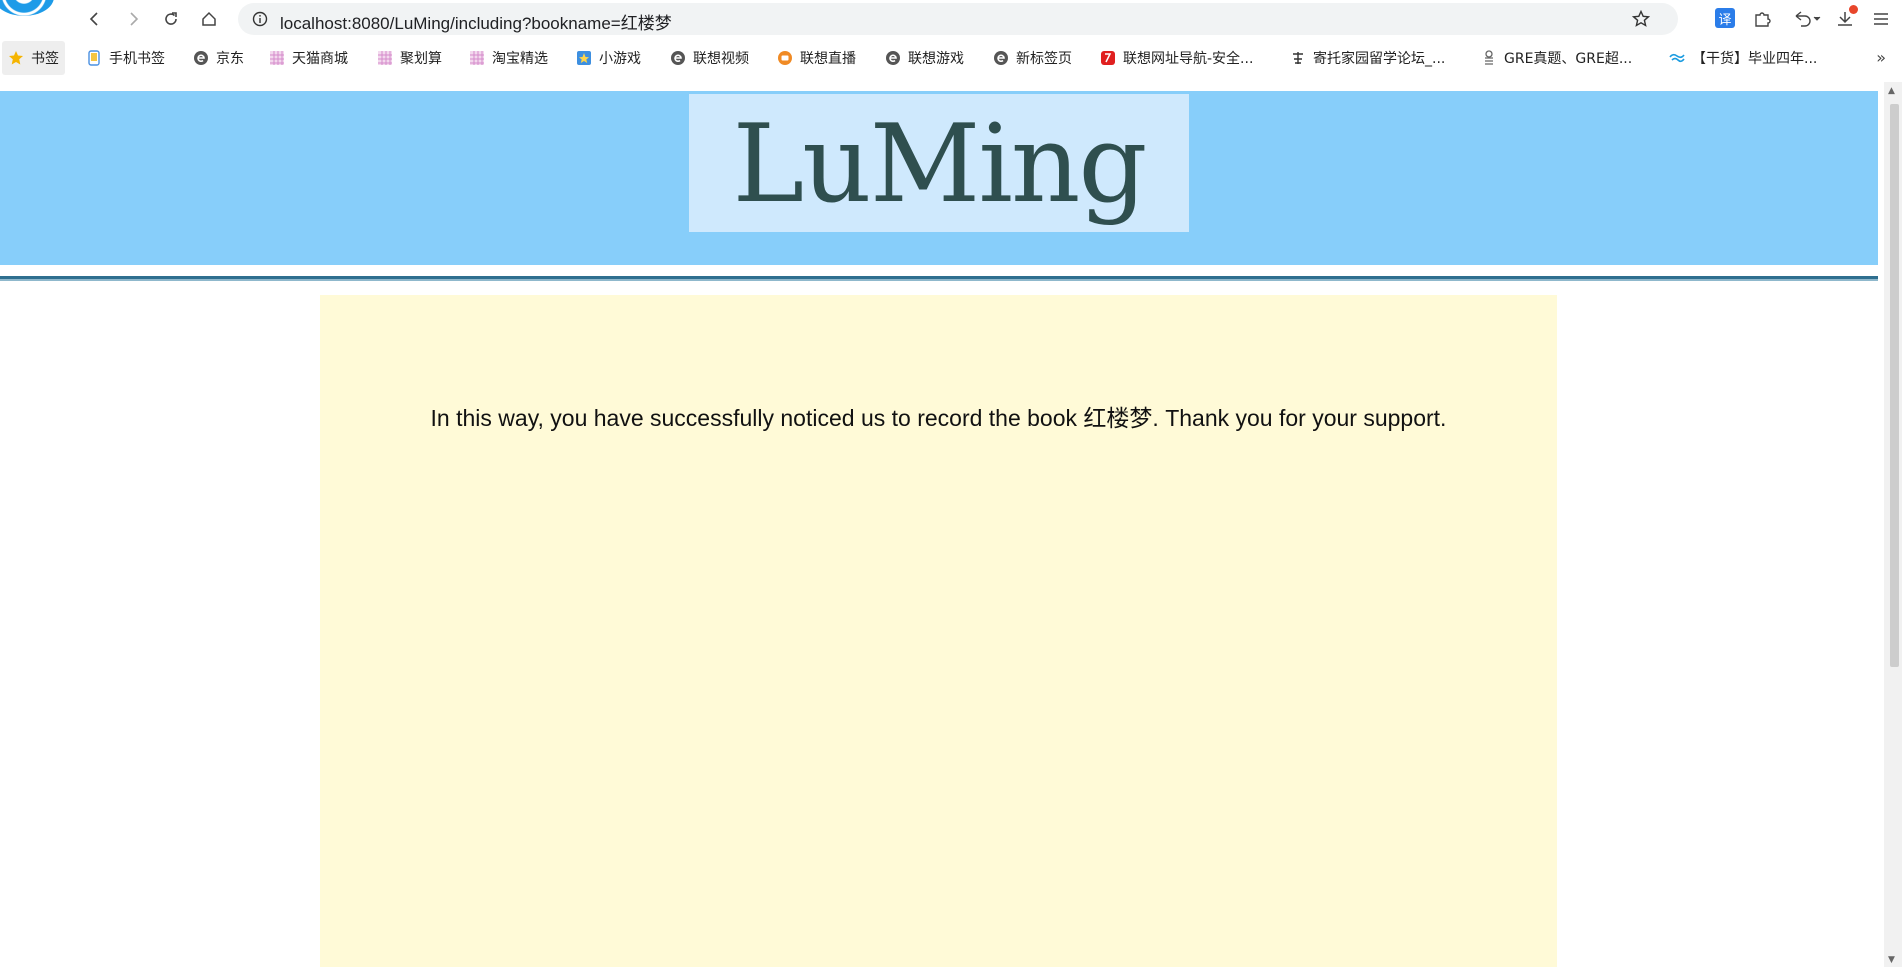 Image resolution: width=1902 pixels, height=967 pixels. I want to click on menu-button, so click(1881, 19).